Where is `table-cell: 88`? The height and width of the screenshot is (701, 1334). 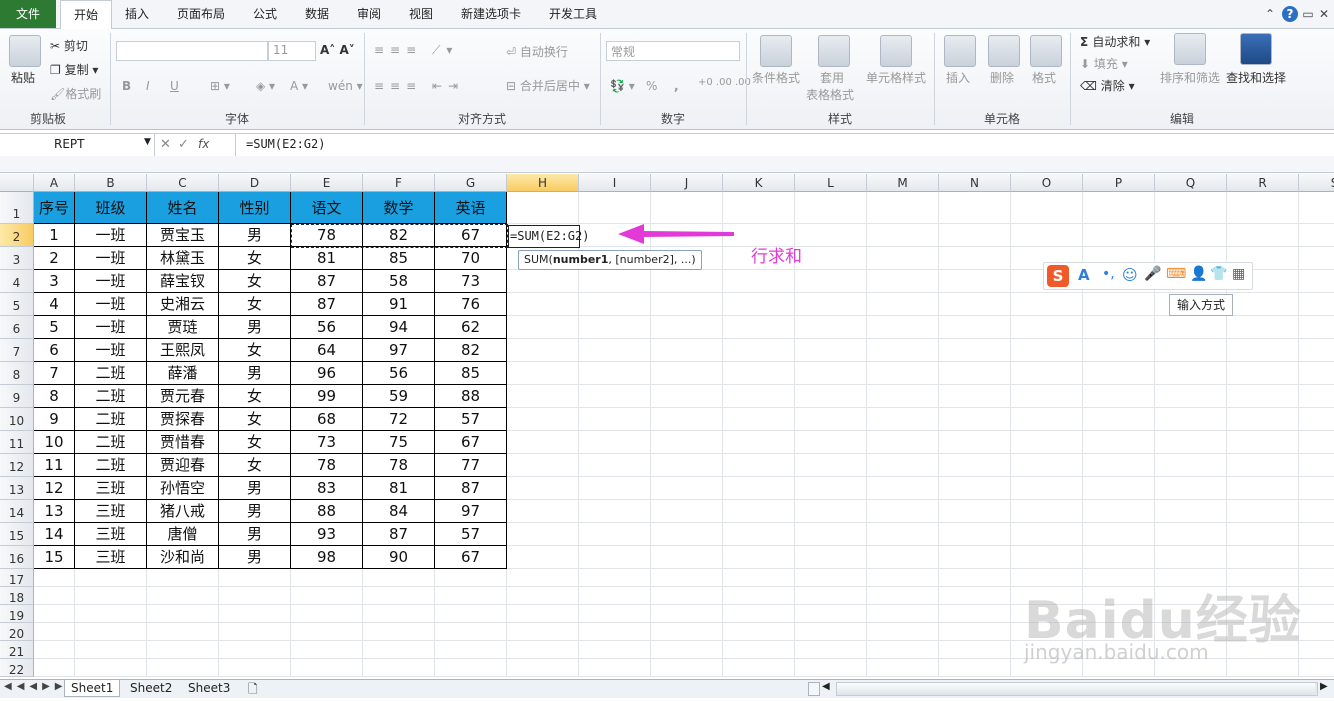
table-cell: 88 is located at coordinates (471, 396).